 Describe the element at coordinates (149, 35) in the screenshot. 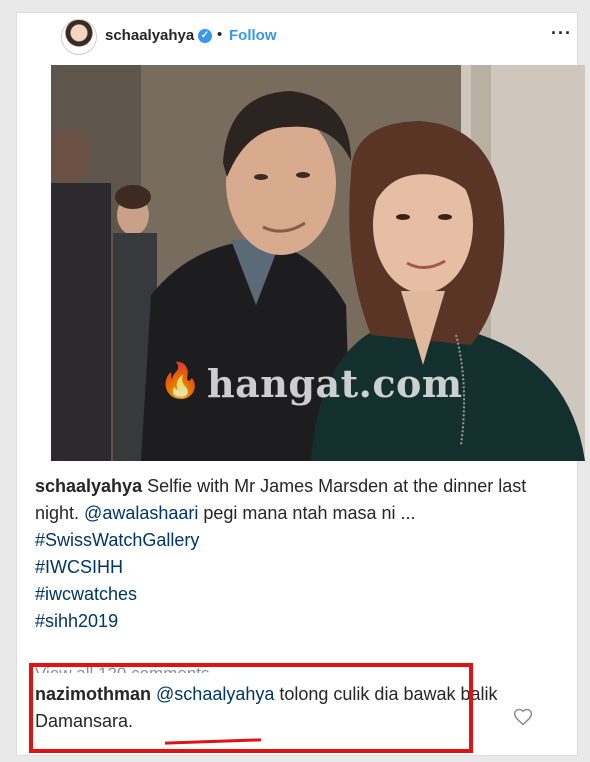

I see `post-username: schaalyahya` at that location.